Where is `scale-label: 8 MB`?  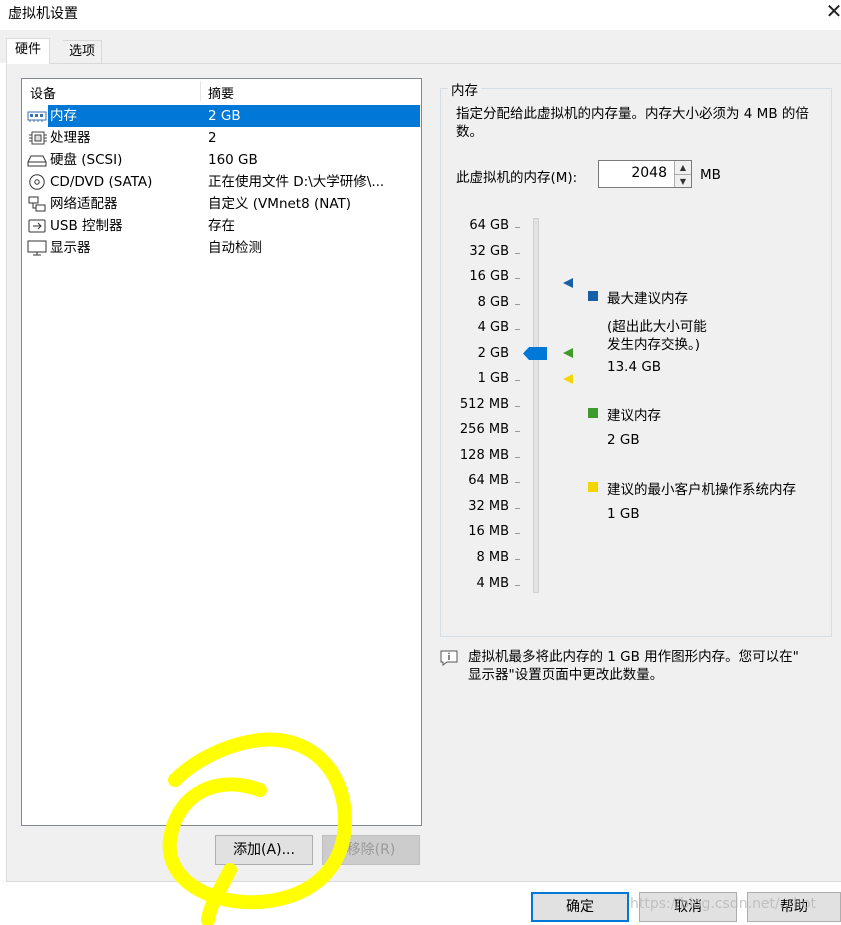 scale-label: 8 MB is located at coordinates (492, 557).